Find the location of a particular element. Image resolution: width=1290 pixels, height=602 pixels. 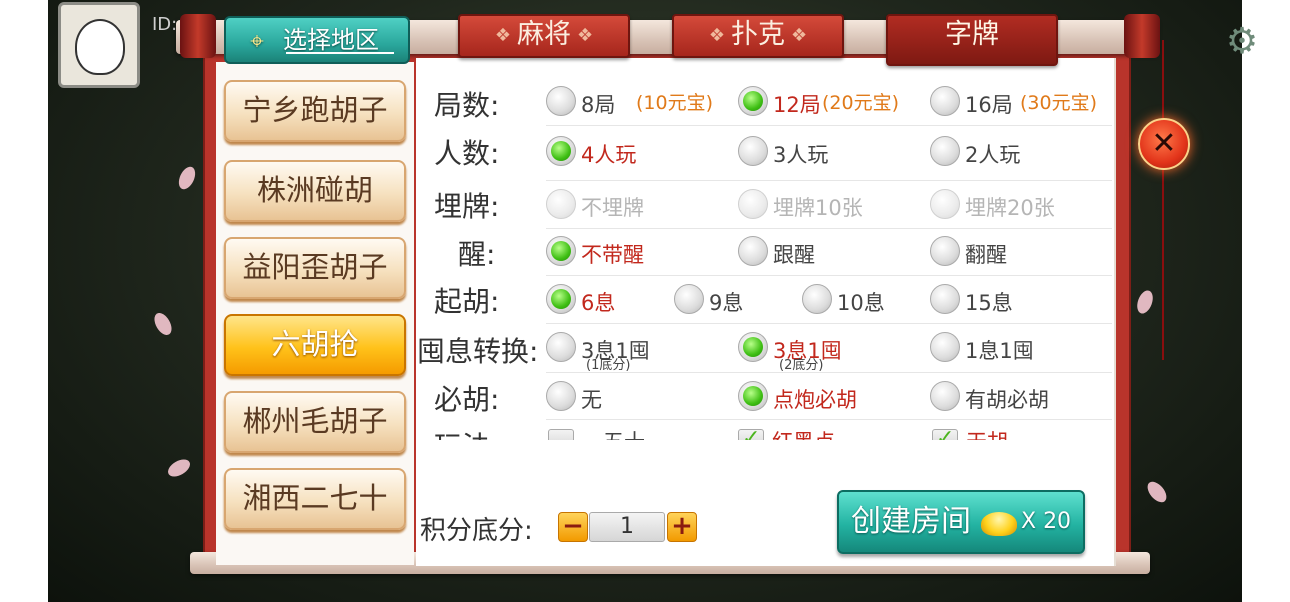

rounds-8-radio is located at coordinates (561, 101).